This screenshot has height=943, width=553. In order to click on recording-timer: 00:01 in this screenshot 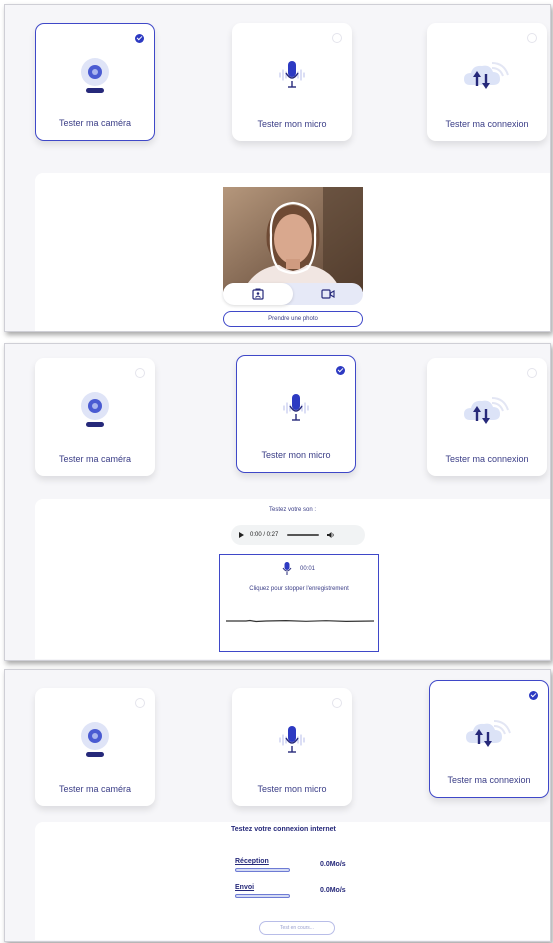, I will do `click(308, 569)`.